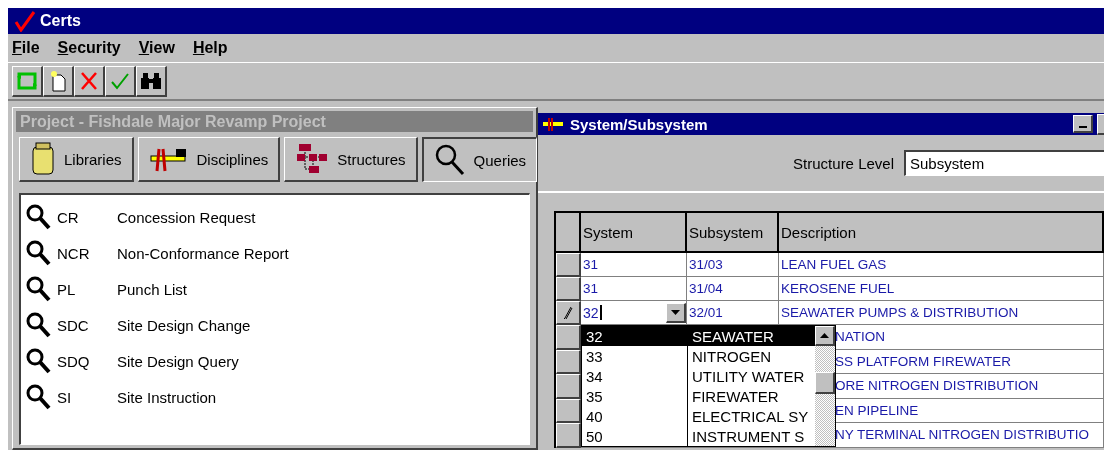  Describe the element at coordinates (600, 312) in the screenshot. I see `text-cursor` at that location.